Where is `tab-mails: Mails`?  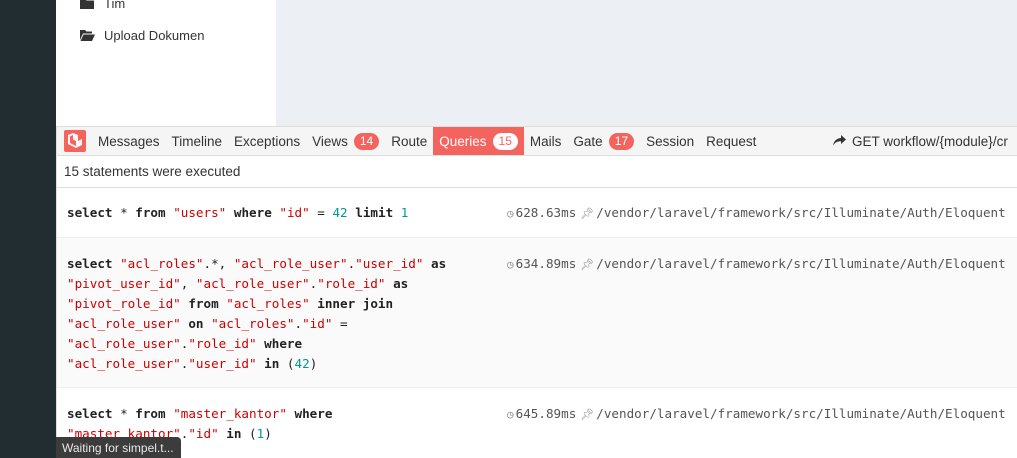
tab-mails: Mails is located at coordinates (546, 141).